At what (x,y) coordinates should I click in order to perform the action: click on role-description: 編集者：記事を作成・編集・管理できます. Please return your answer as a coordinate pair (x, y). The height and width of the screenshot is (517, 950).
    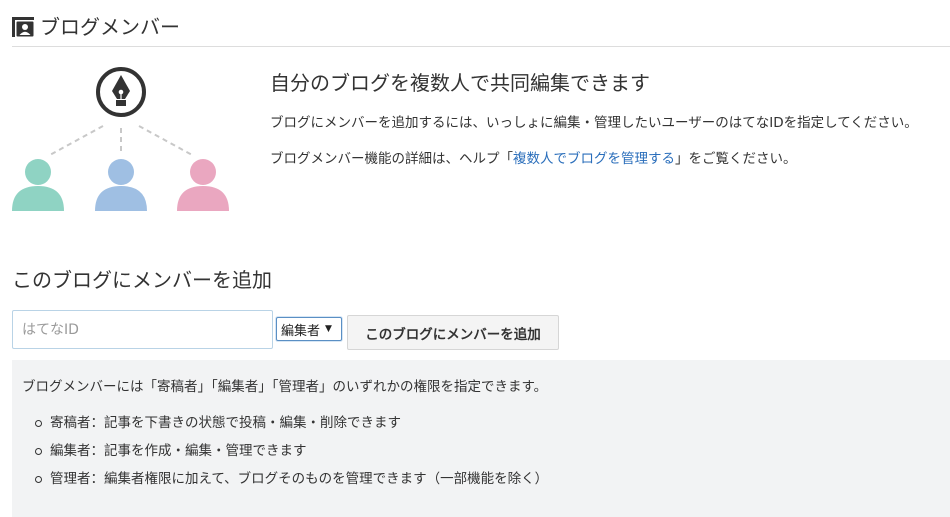
    Looking at the image, I should click on (178, 451).